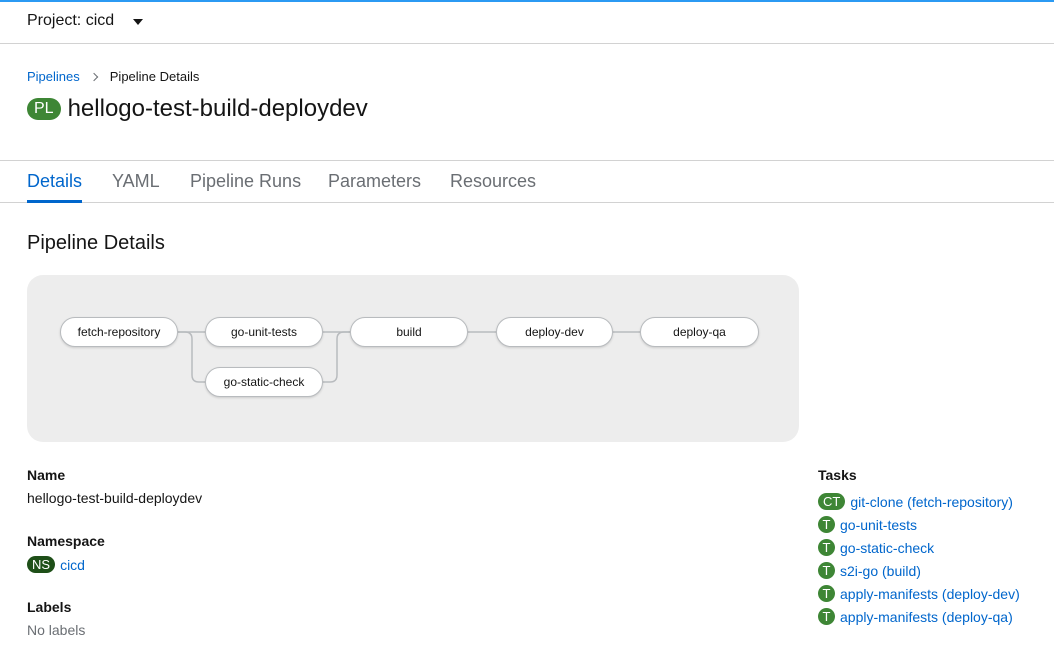  Describe the element at coordinates (94, 76) in the screenshot. I see `chevron-right-icon` at that location.